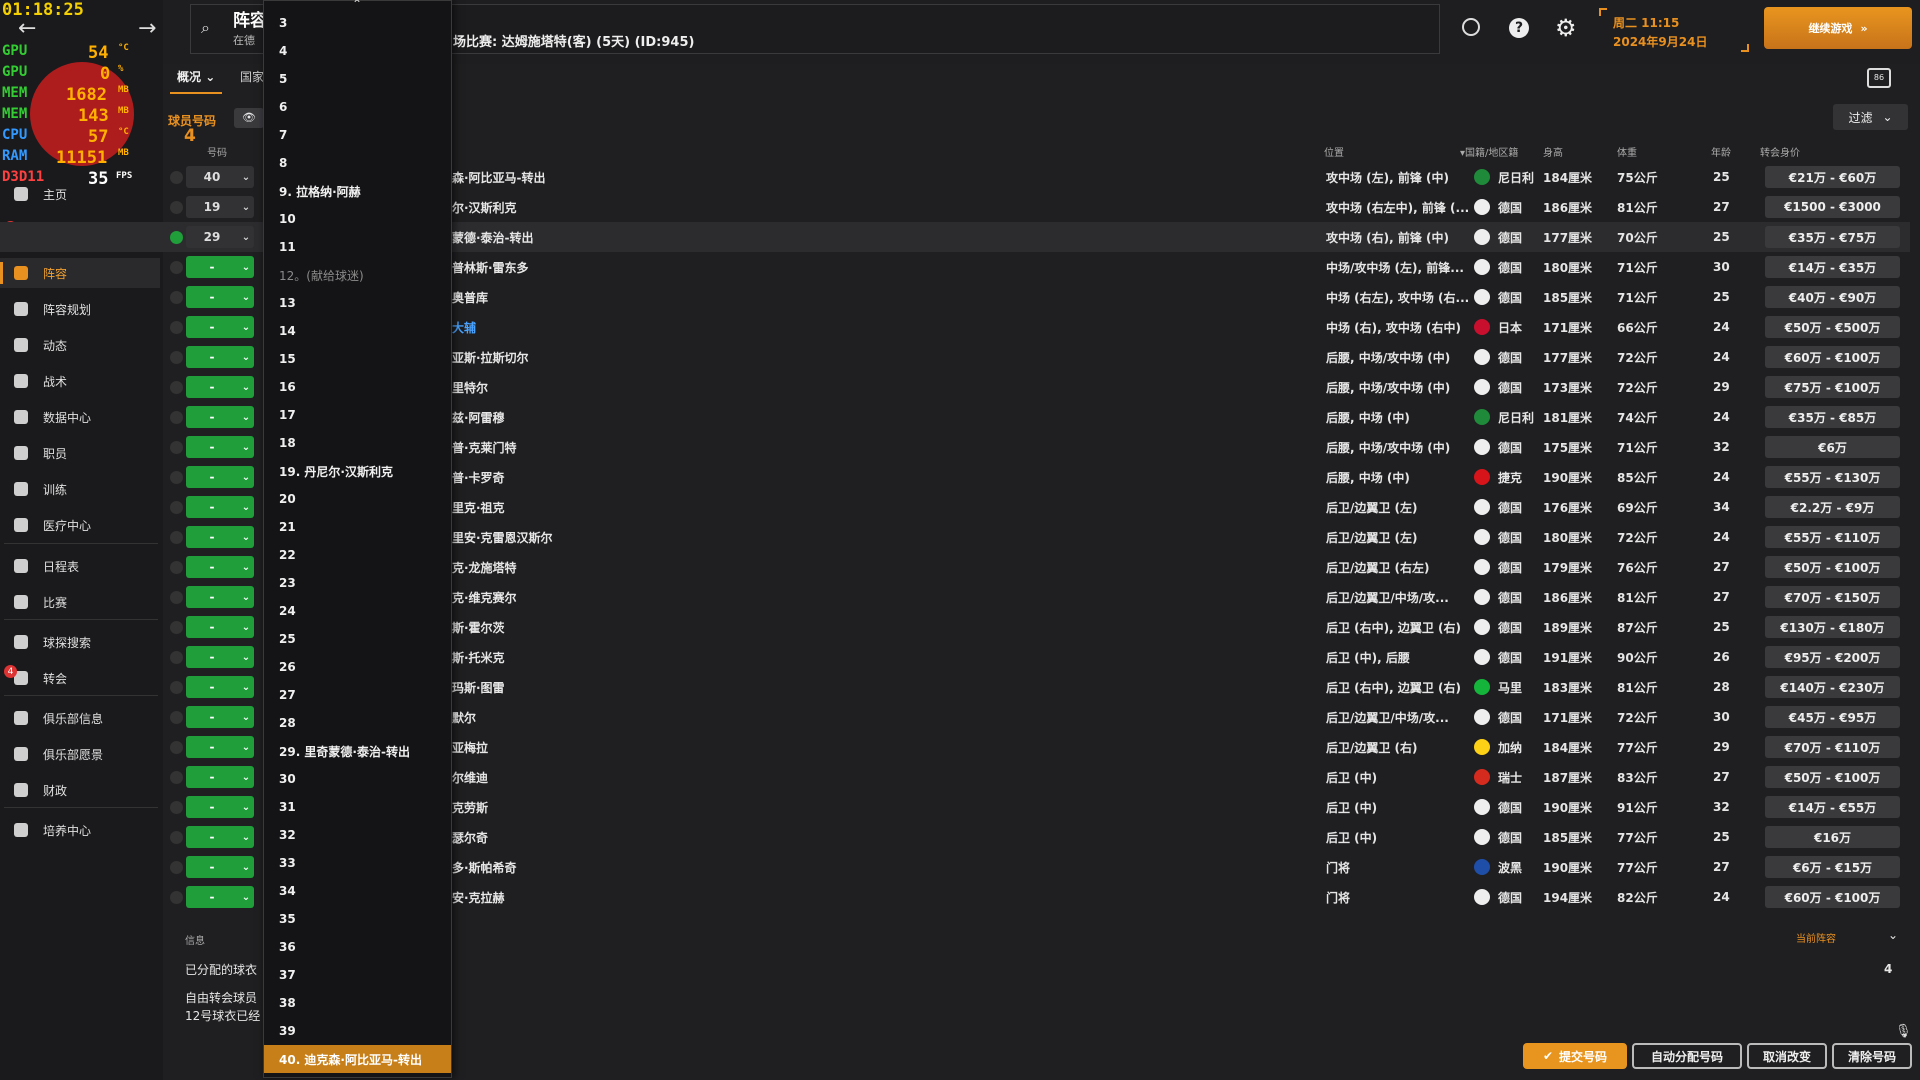  Describe the element at coordinates (502, 537) in the screenshot. I see `player-name: 里安·克雷恩汉斯尔` at that location.